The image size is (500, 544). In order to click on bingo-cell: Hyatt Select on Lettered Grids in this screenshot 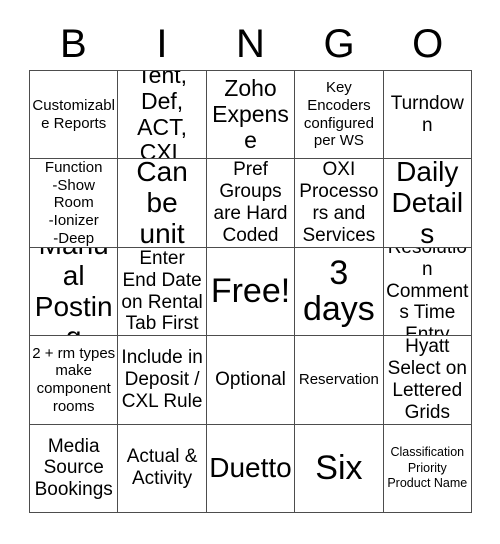, I will do `click(427, 380)`.